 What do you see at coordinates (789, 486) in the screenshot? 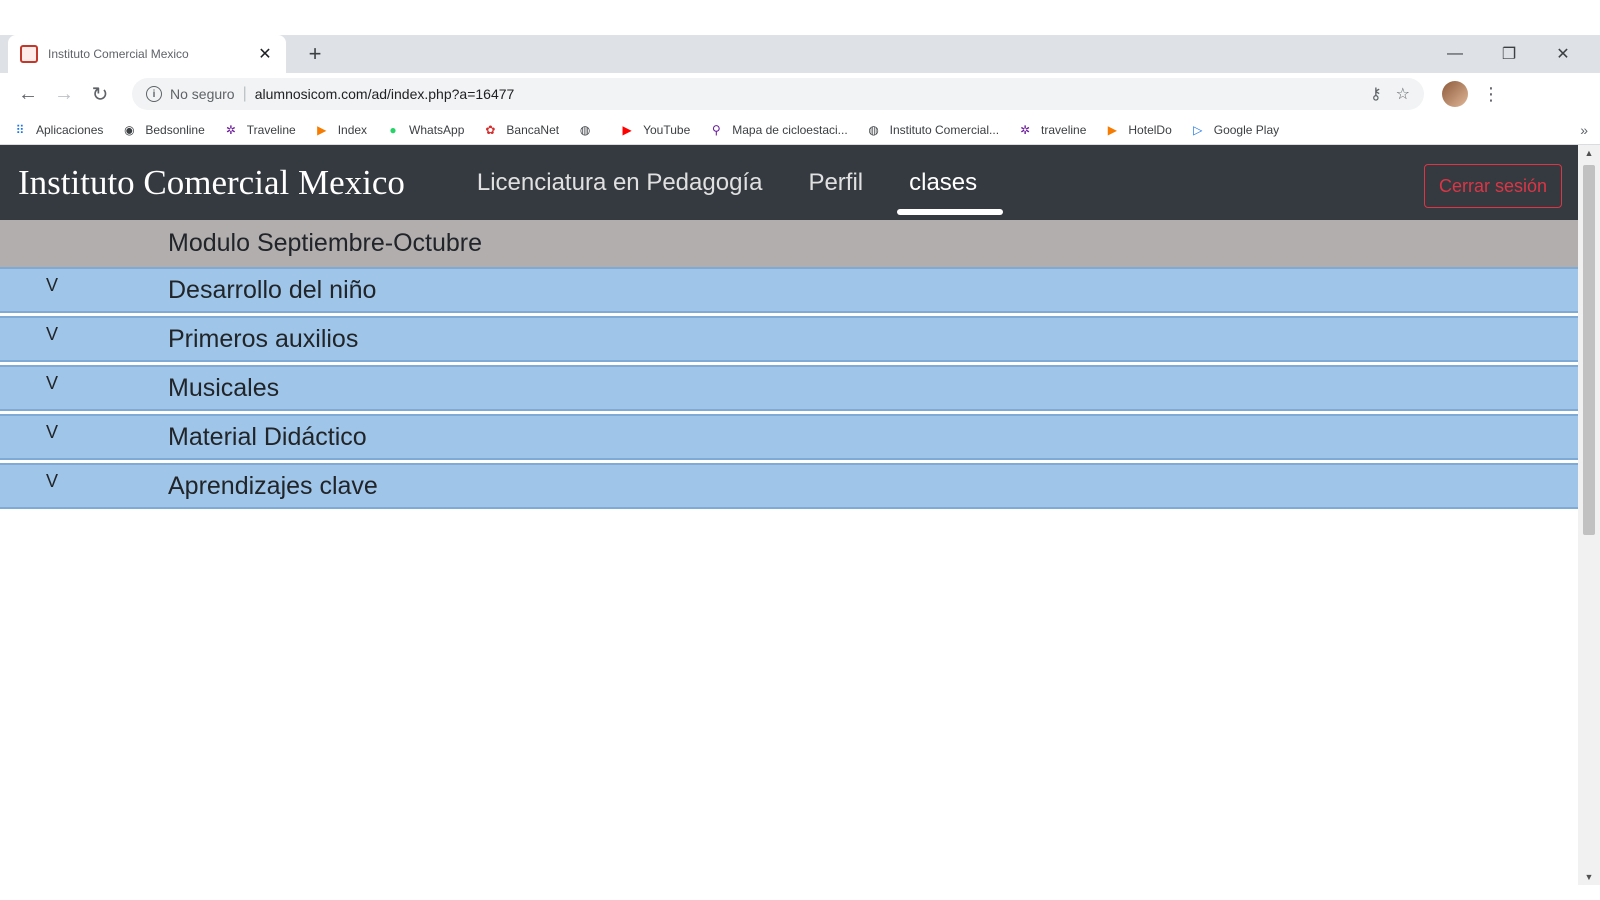
I see `course-row: V Aprendizajes clave` at bounding box center [789, 486].